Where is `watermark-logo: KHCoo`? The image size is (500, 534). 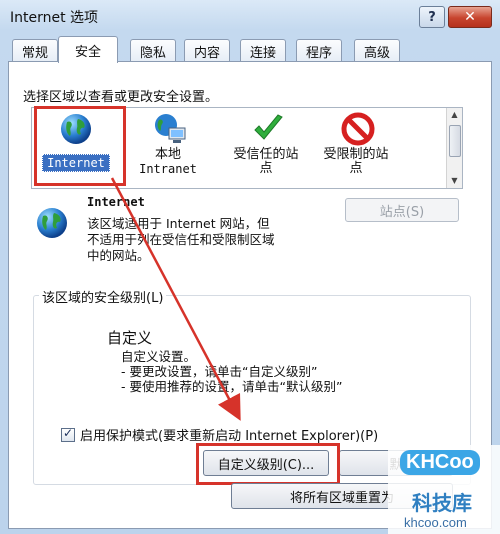 watermark-logo: KHCoo is located at coordinates (440, 462).